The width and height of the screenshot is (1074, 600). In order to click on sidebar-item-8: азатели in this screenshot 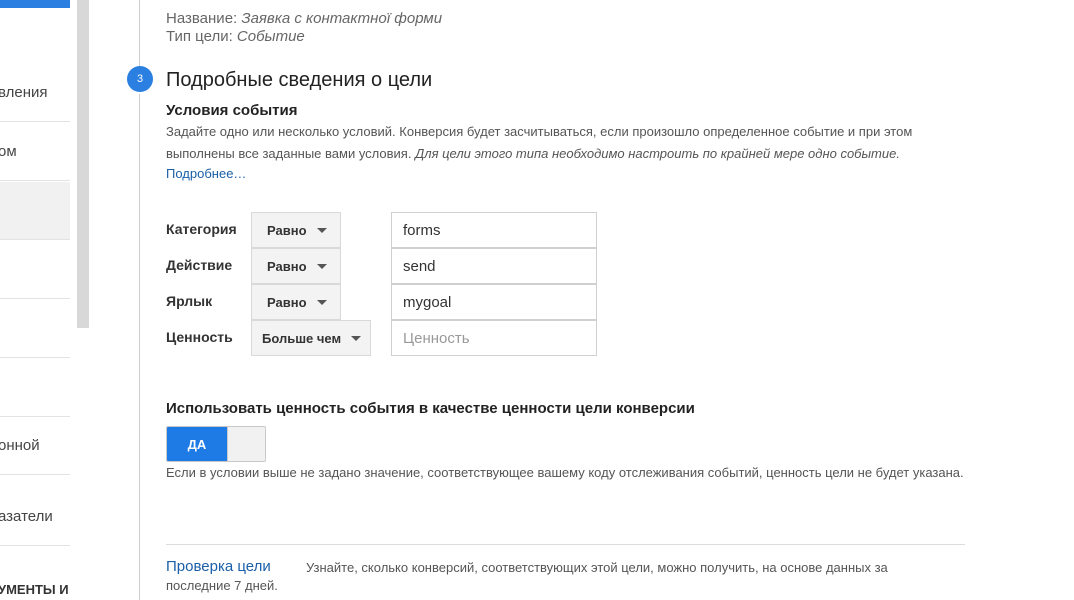, I will do `click(35, 517)`.